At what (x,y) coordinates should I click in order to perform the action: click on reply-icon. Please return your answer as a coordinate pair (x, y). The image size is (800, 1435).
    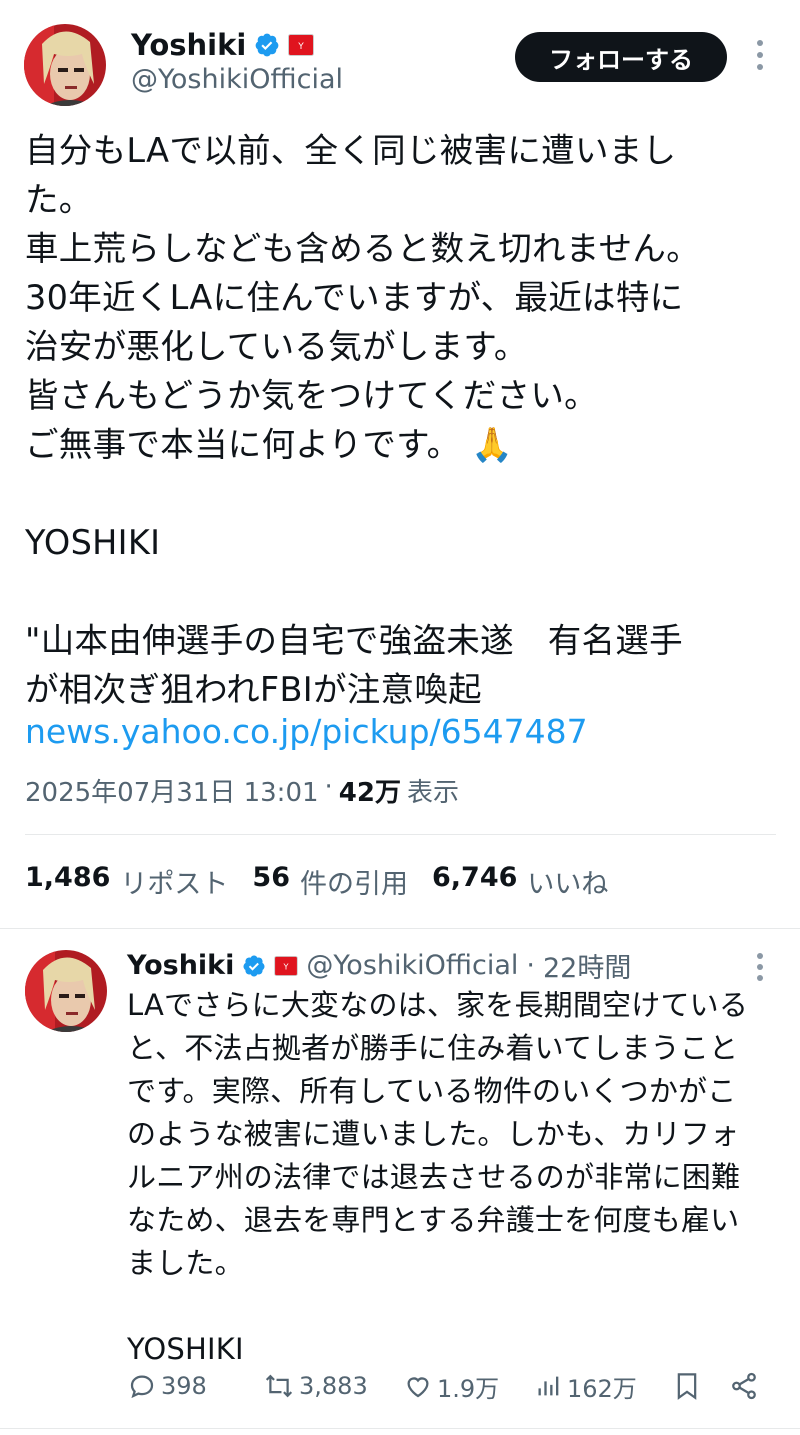
    Looking at the image, I should click on (142, 1387).